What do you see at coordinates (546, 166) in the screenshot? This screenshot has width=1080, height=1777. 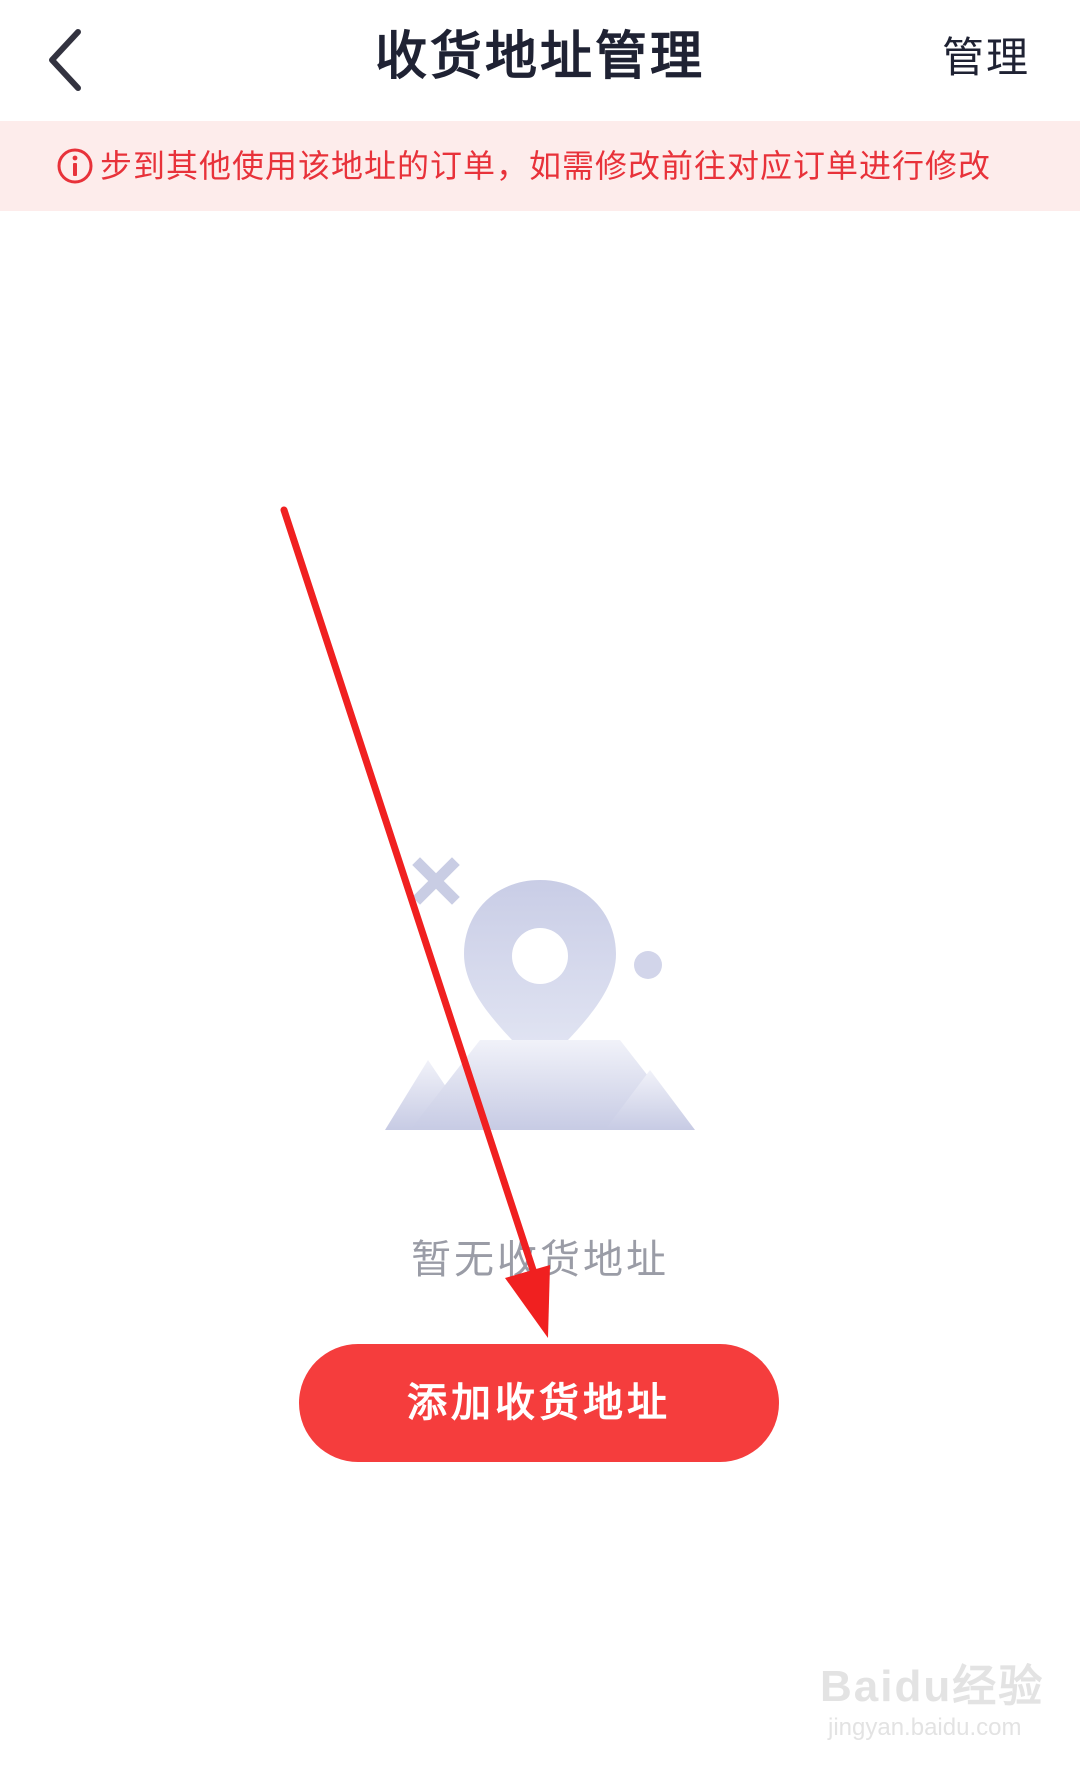 I see `notice-text: 步到其他使用该地址的订单，如需修改前往对应订单进行修改` at bounding box center [546, 166].